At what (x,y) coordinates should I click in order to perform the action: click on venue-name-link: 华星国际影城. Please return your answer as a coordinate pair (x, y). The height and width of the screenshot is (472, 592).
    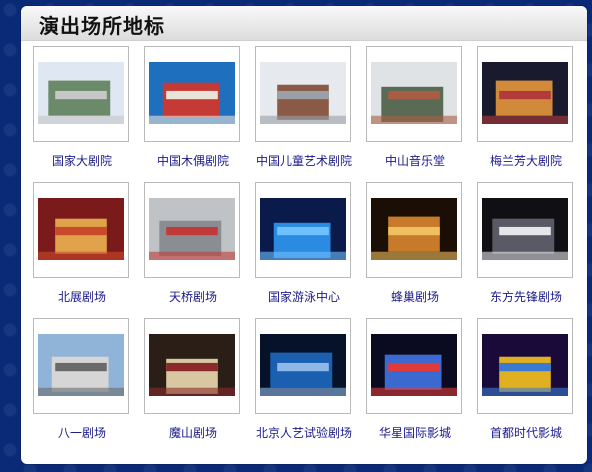
    Looking at the image, I should click on (415, 432).